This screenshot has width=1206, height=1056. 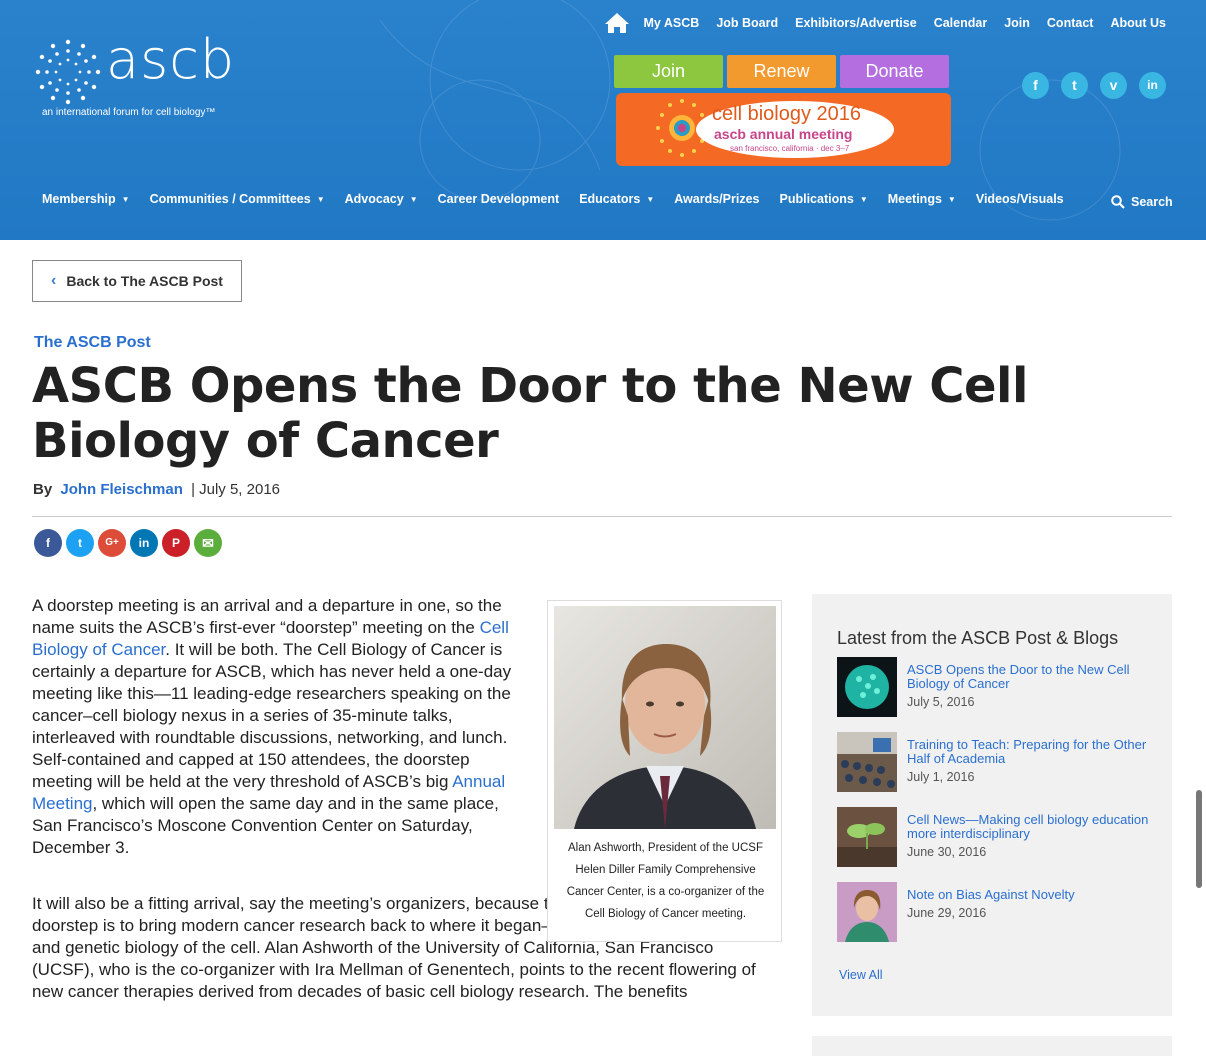 What do you see at coordinates (121, 489) in the screenshot?
I see `author-link: John Fleischman` at bounding box center [121, 489].